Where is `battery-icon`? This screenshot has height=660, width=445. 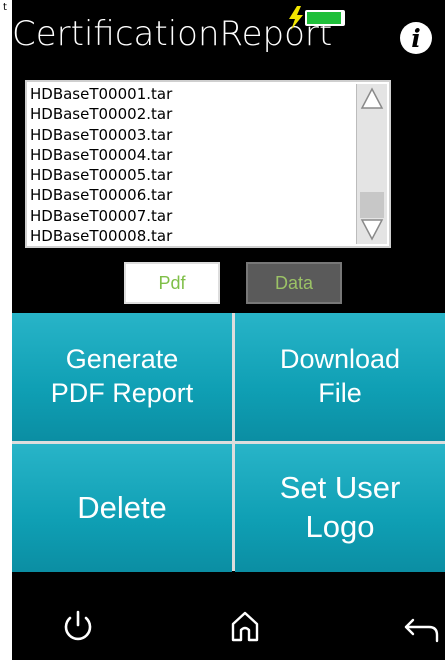
battery-icon is located at coordinates (325, 18).